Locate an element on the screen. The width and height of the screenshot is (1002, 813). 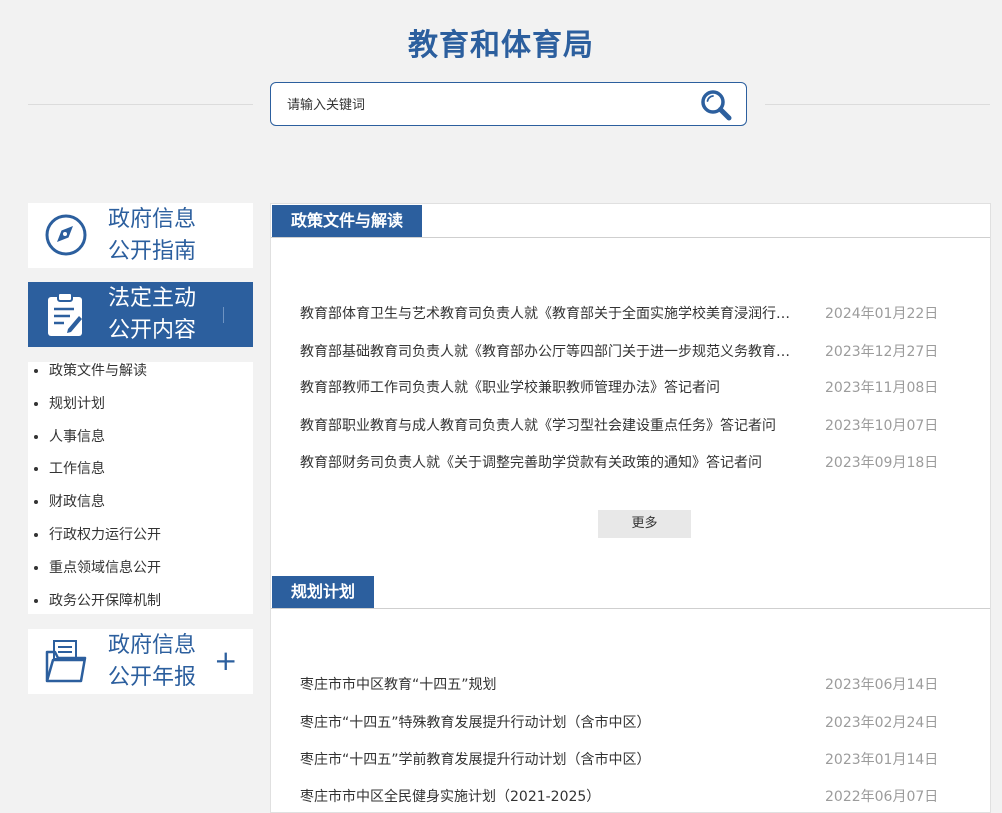
news-item-date: 2023年11月08日 is located at coordinates (882, 388).